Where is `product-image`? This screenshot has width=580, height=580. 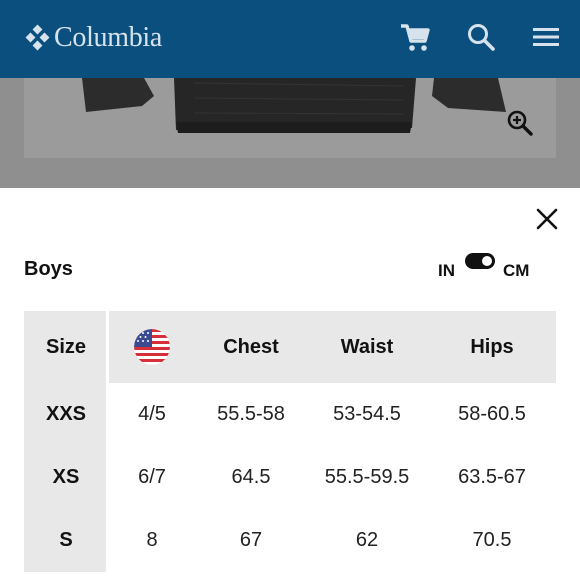
product-image is located at coordinates (290, 118).